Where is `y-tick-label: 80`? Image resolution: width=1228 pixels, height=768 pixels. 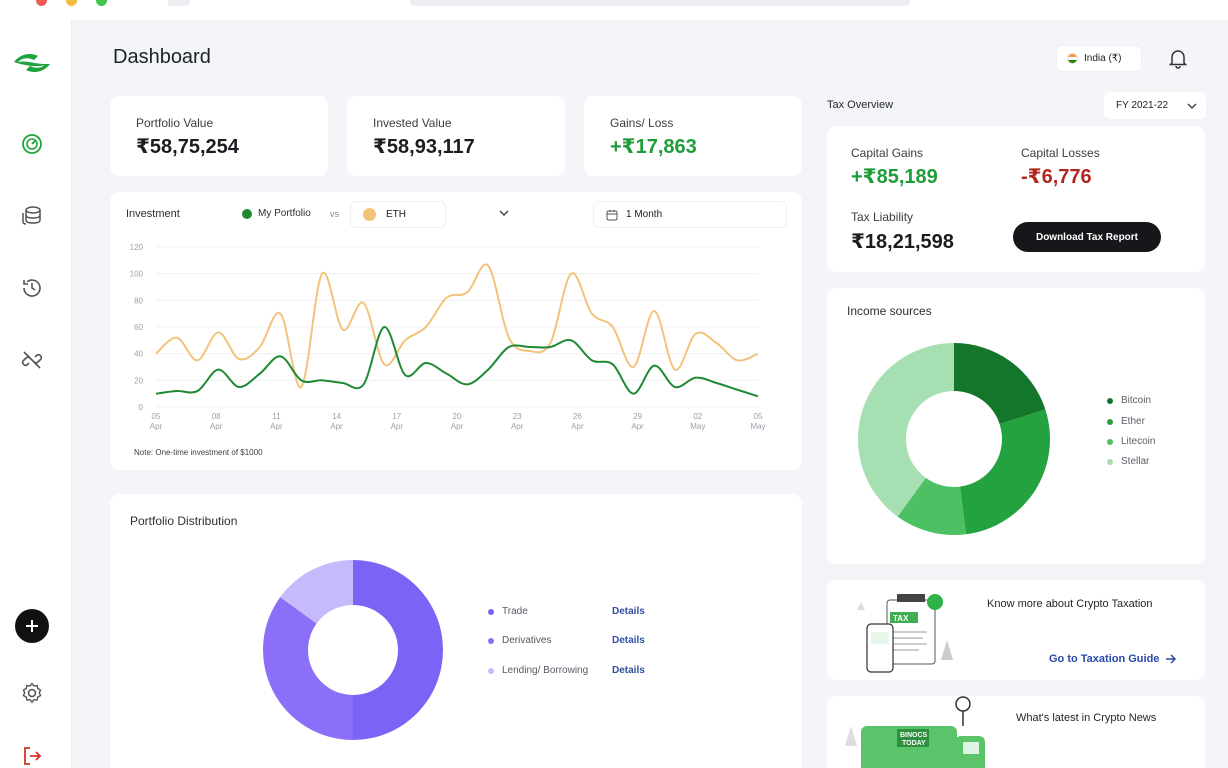
y-tick-label: 80 is located at coordinates (138, 300).